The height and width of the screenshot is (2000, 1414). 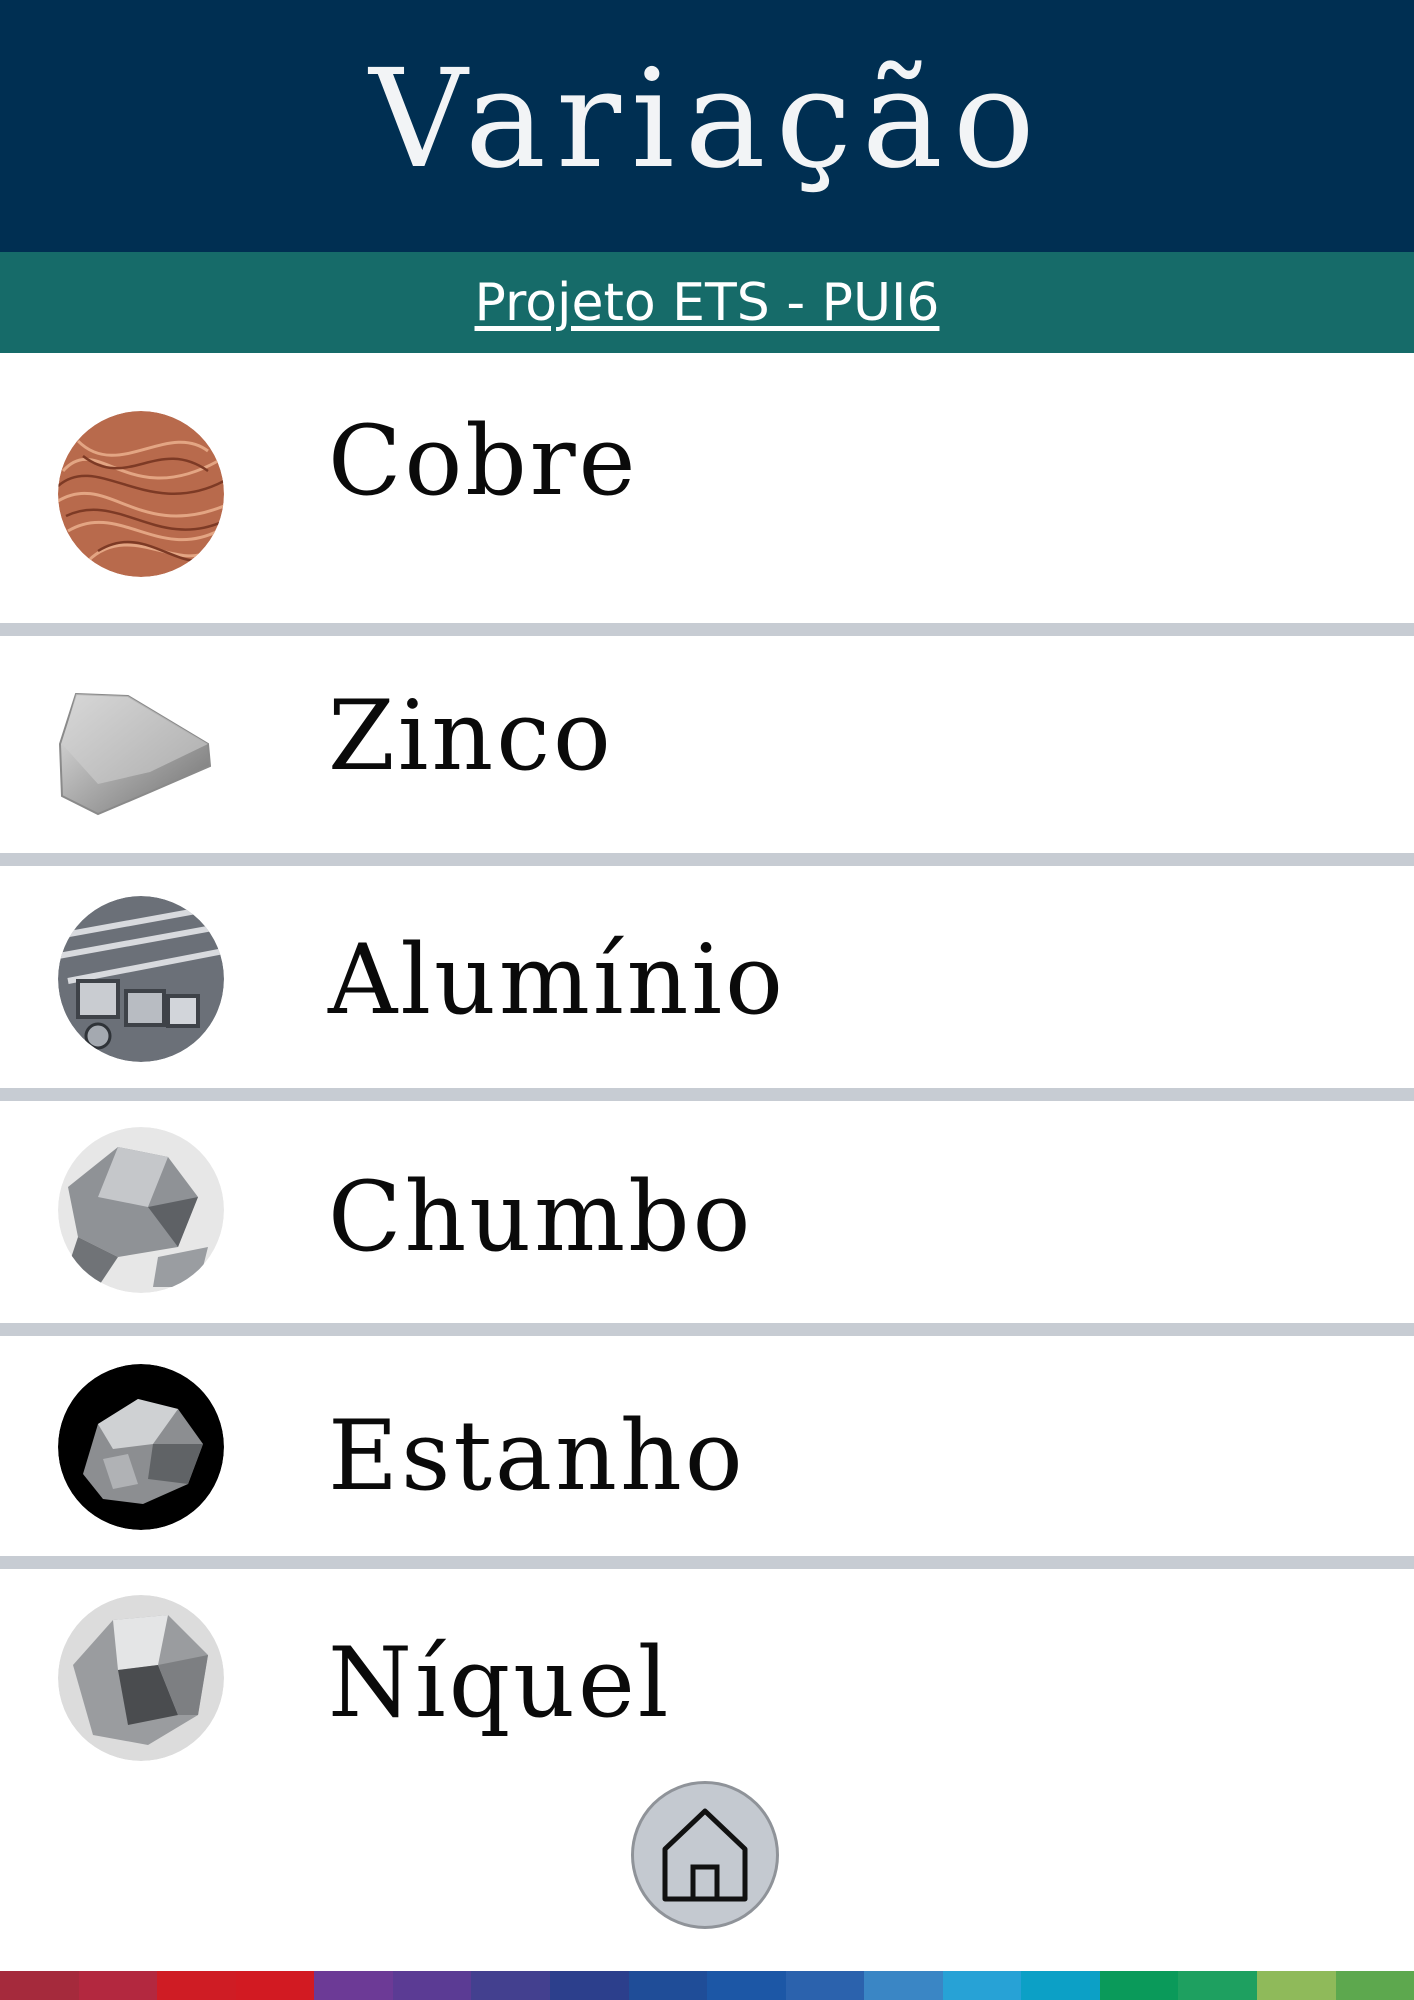 I want to click on app-header: Variação, so click(x=707, y=126).